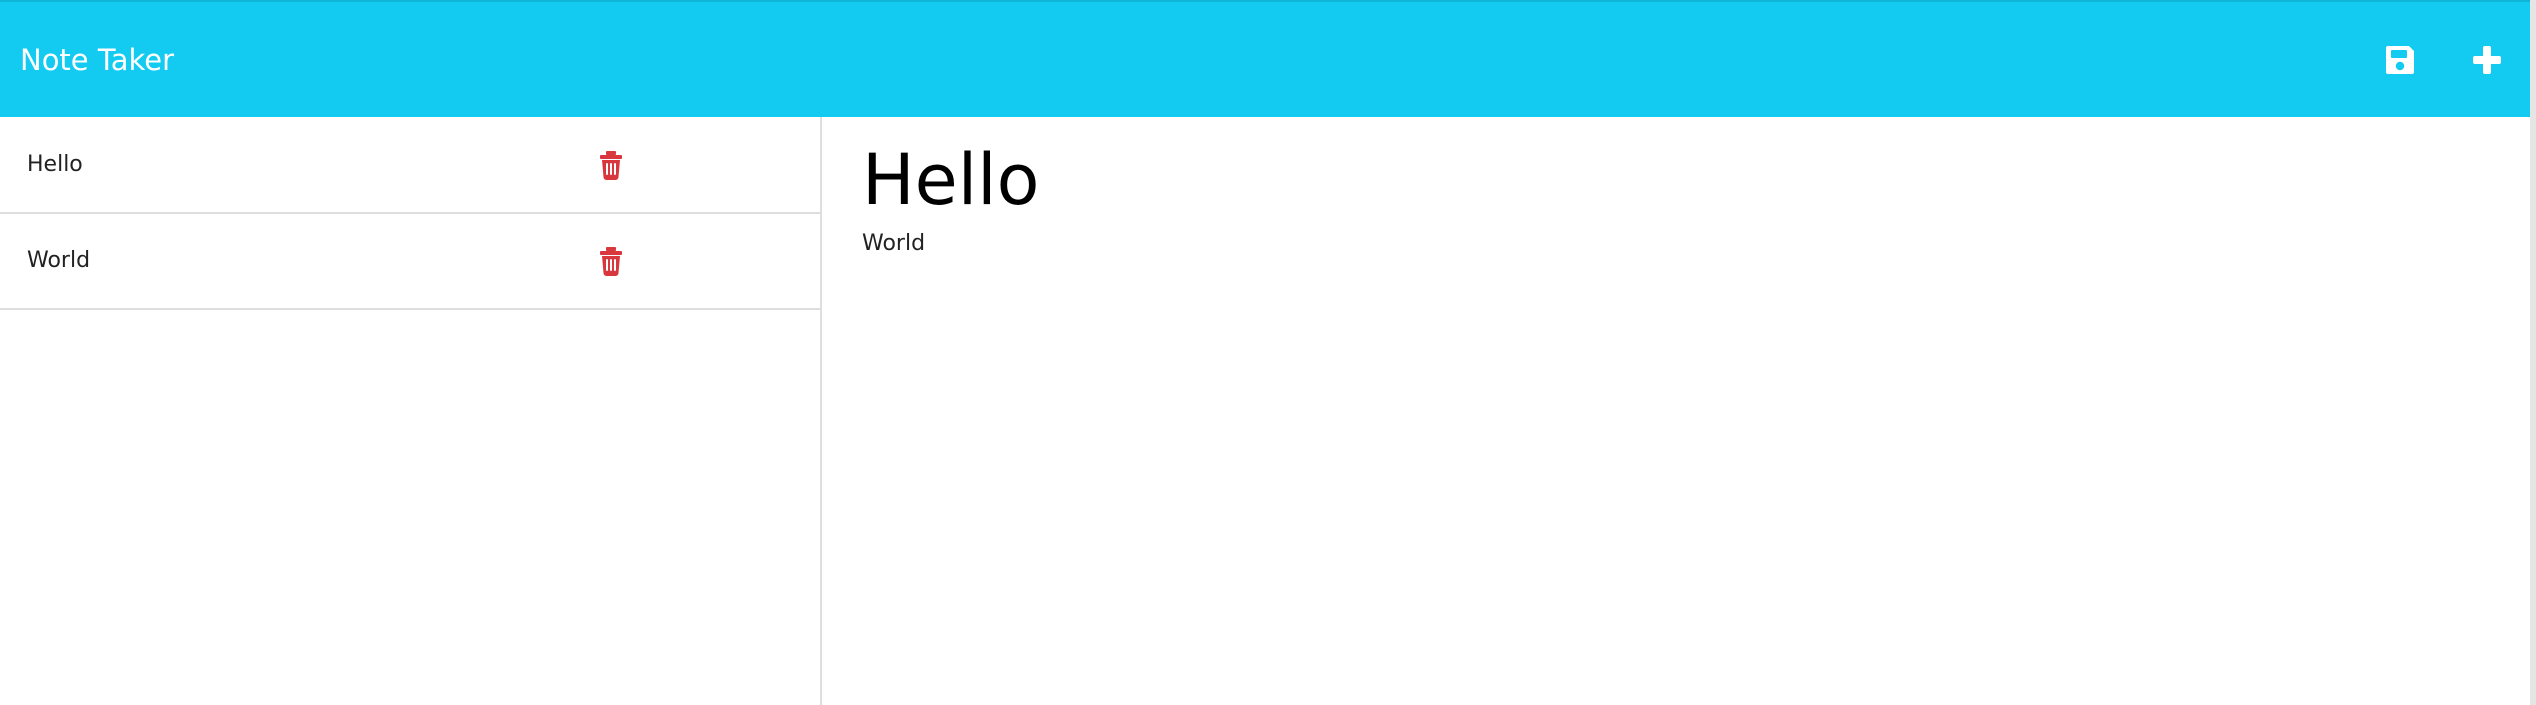 The width and height of the screenshot is (2536, 705). I want to click on save-icon, so click(2400, 60).